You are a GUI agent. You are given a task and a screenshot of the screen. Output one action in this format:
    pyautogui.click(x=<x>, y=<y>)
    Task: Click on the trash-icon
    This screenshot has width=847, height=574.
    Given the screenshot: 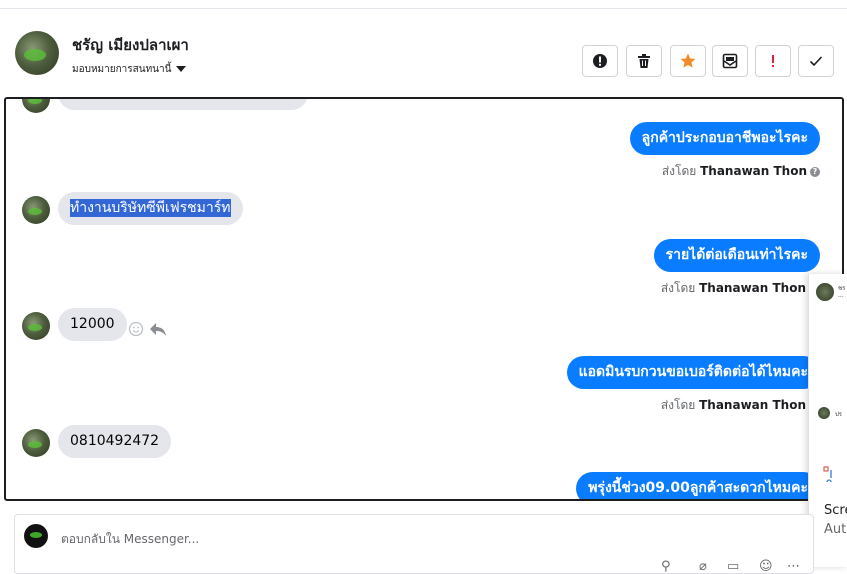 What is the action you would take?
    pyautogui.click(x=644, y=61)
    